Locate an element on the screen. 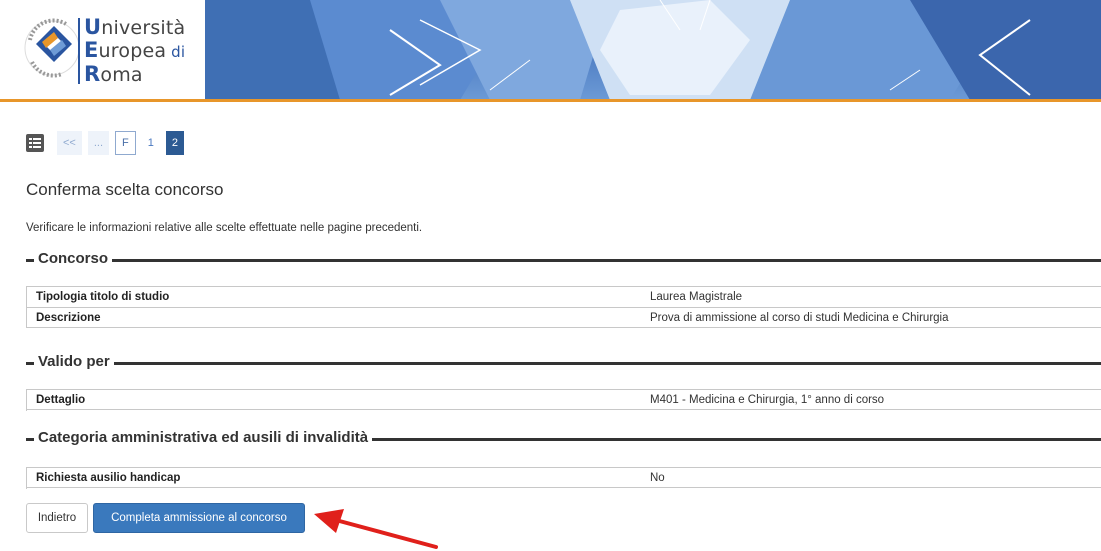 Image resolution: width=1101 pixels, height=551 pixels. table-row: Richiesta ausilio handicap No is located at coordinates (563, 477).